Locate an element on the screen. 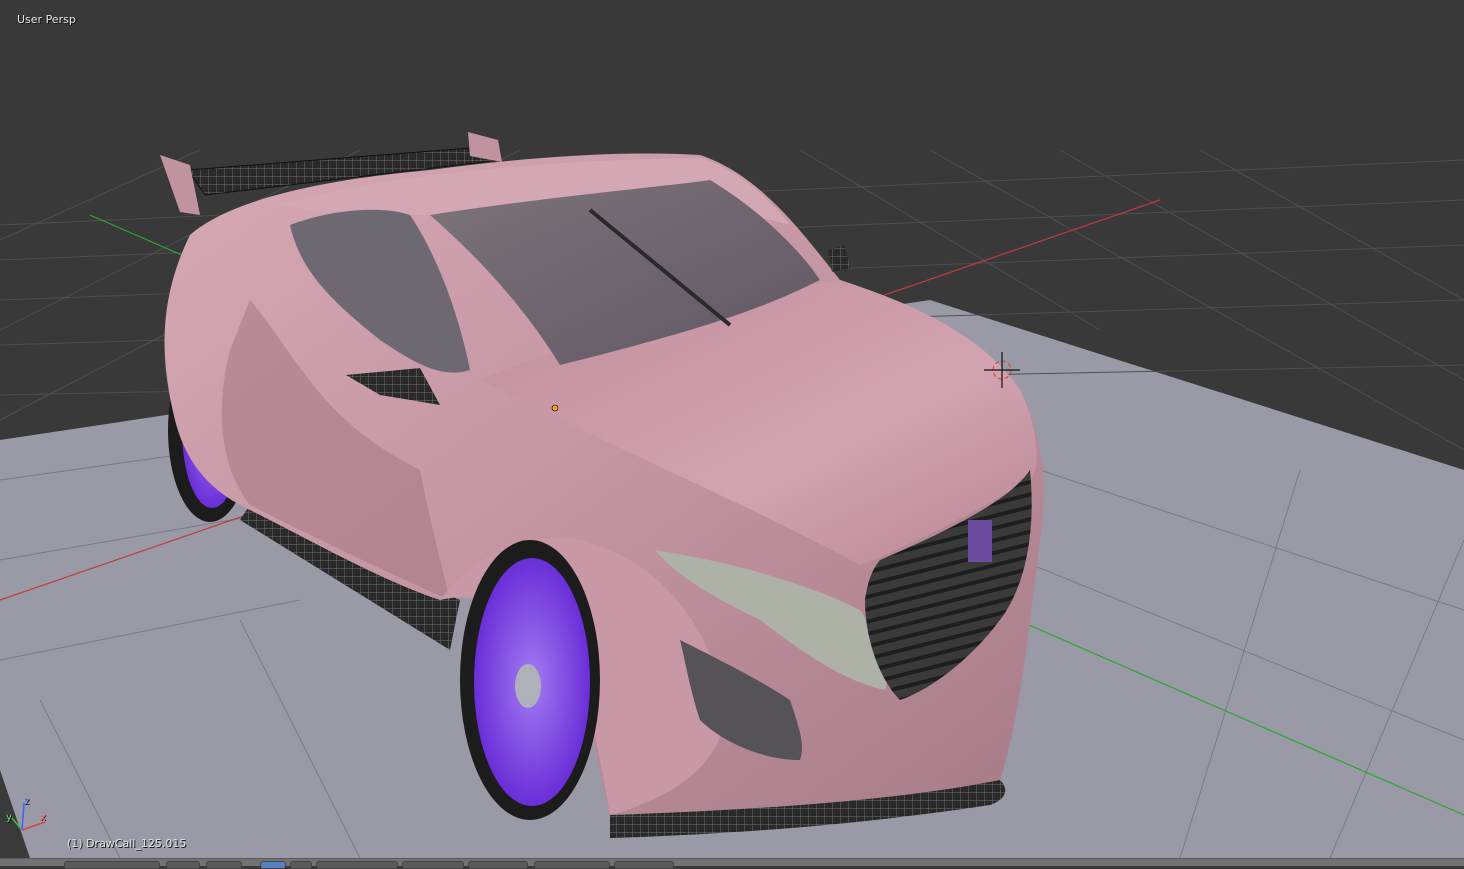  shading-selector is located at coordinates (273, 865).